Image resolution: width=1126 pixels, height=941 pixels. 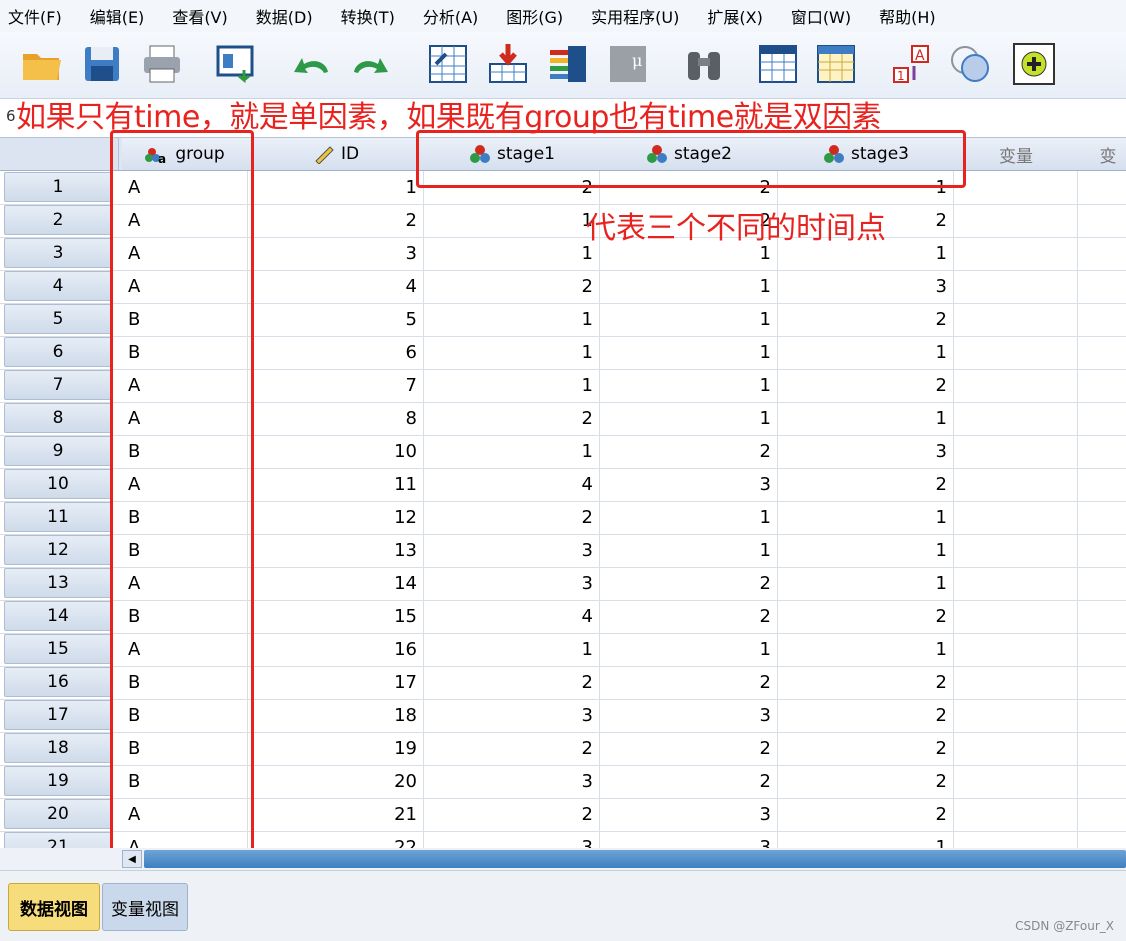 I want to click on save-icon, so click(x=102, y=64).